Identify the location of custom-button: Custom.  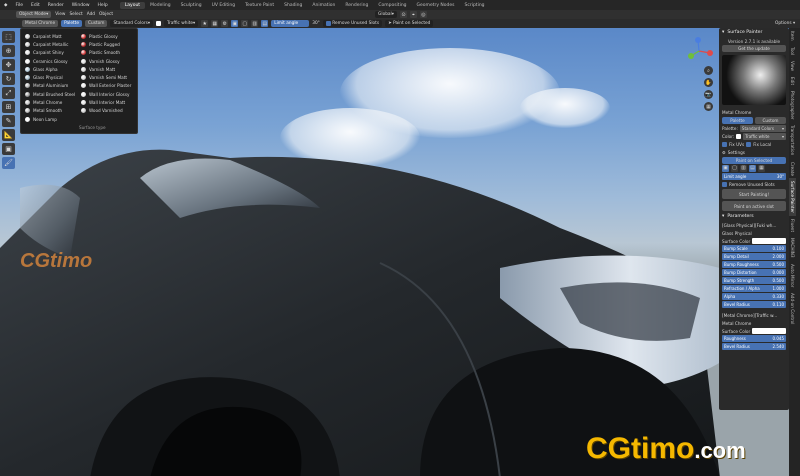
(770, 120).